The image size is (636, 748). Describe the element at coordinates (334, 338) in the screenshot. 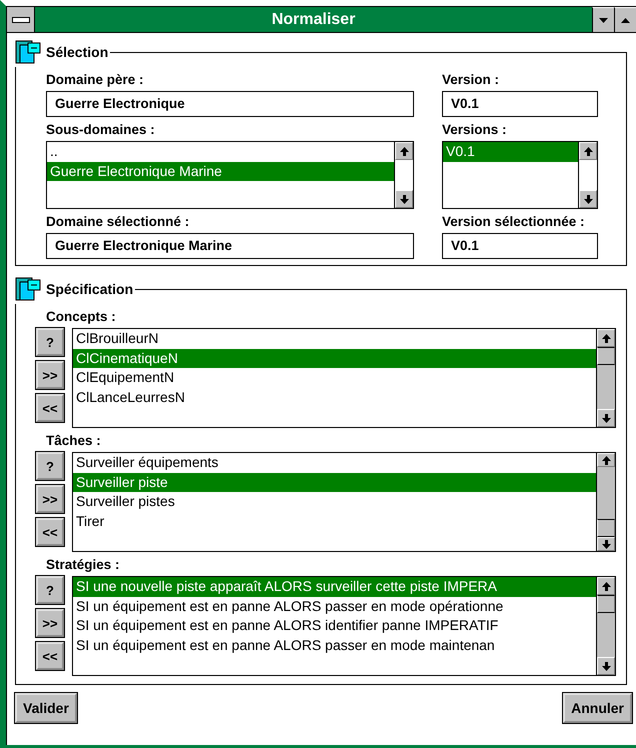

I see `list-item: ClBrouilleurN` at that location.